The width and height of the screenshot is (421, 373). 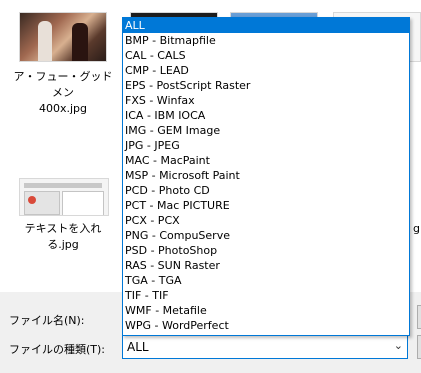 I want to click on filetype-option: EPS - PostScript Raster, so click(x=266, y=85).